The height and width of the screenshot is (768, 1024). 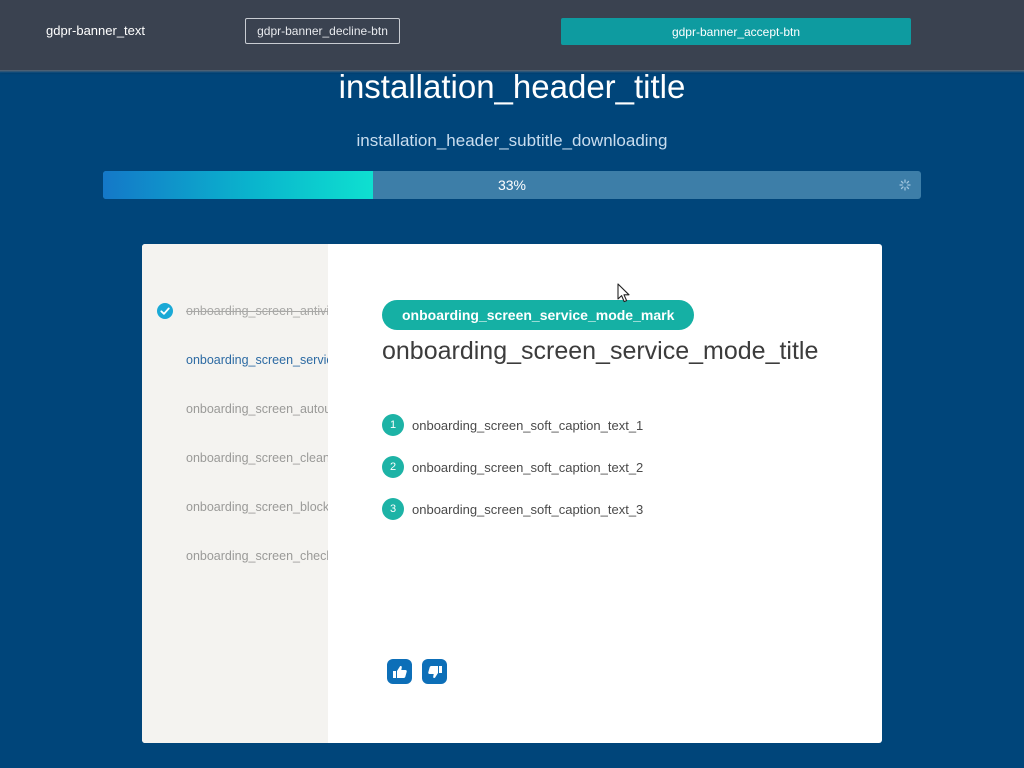 I want to click on caption-step: 1 onboarding_screen_soft_caption_text_1, so click(x=512, y=425).